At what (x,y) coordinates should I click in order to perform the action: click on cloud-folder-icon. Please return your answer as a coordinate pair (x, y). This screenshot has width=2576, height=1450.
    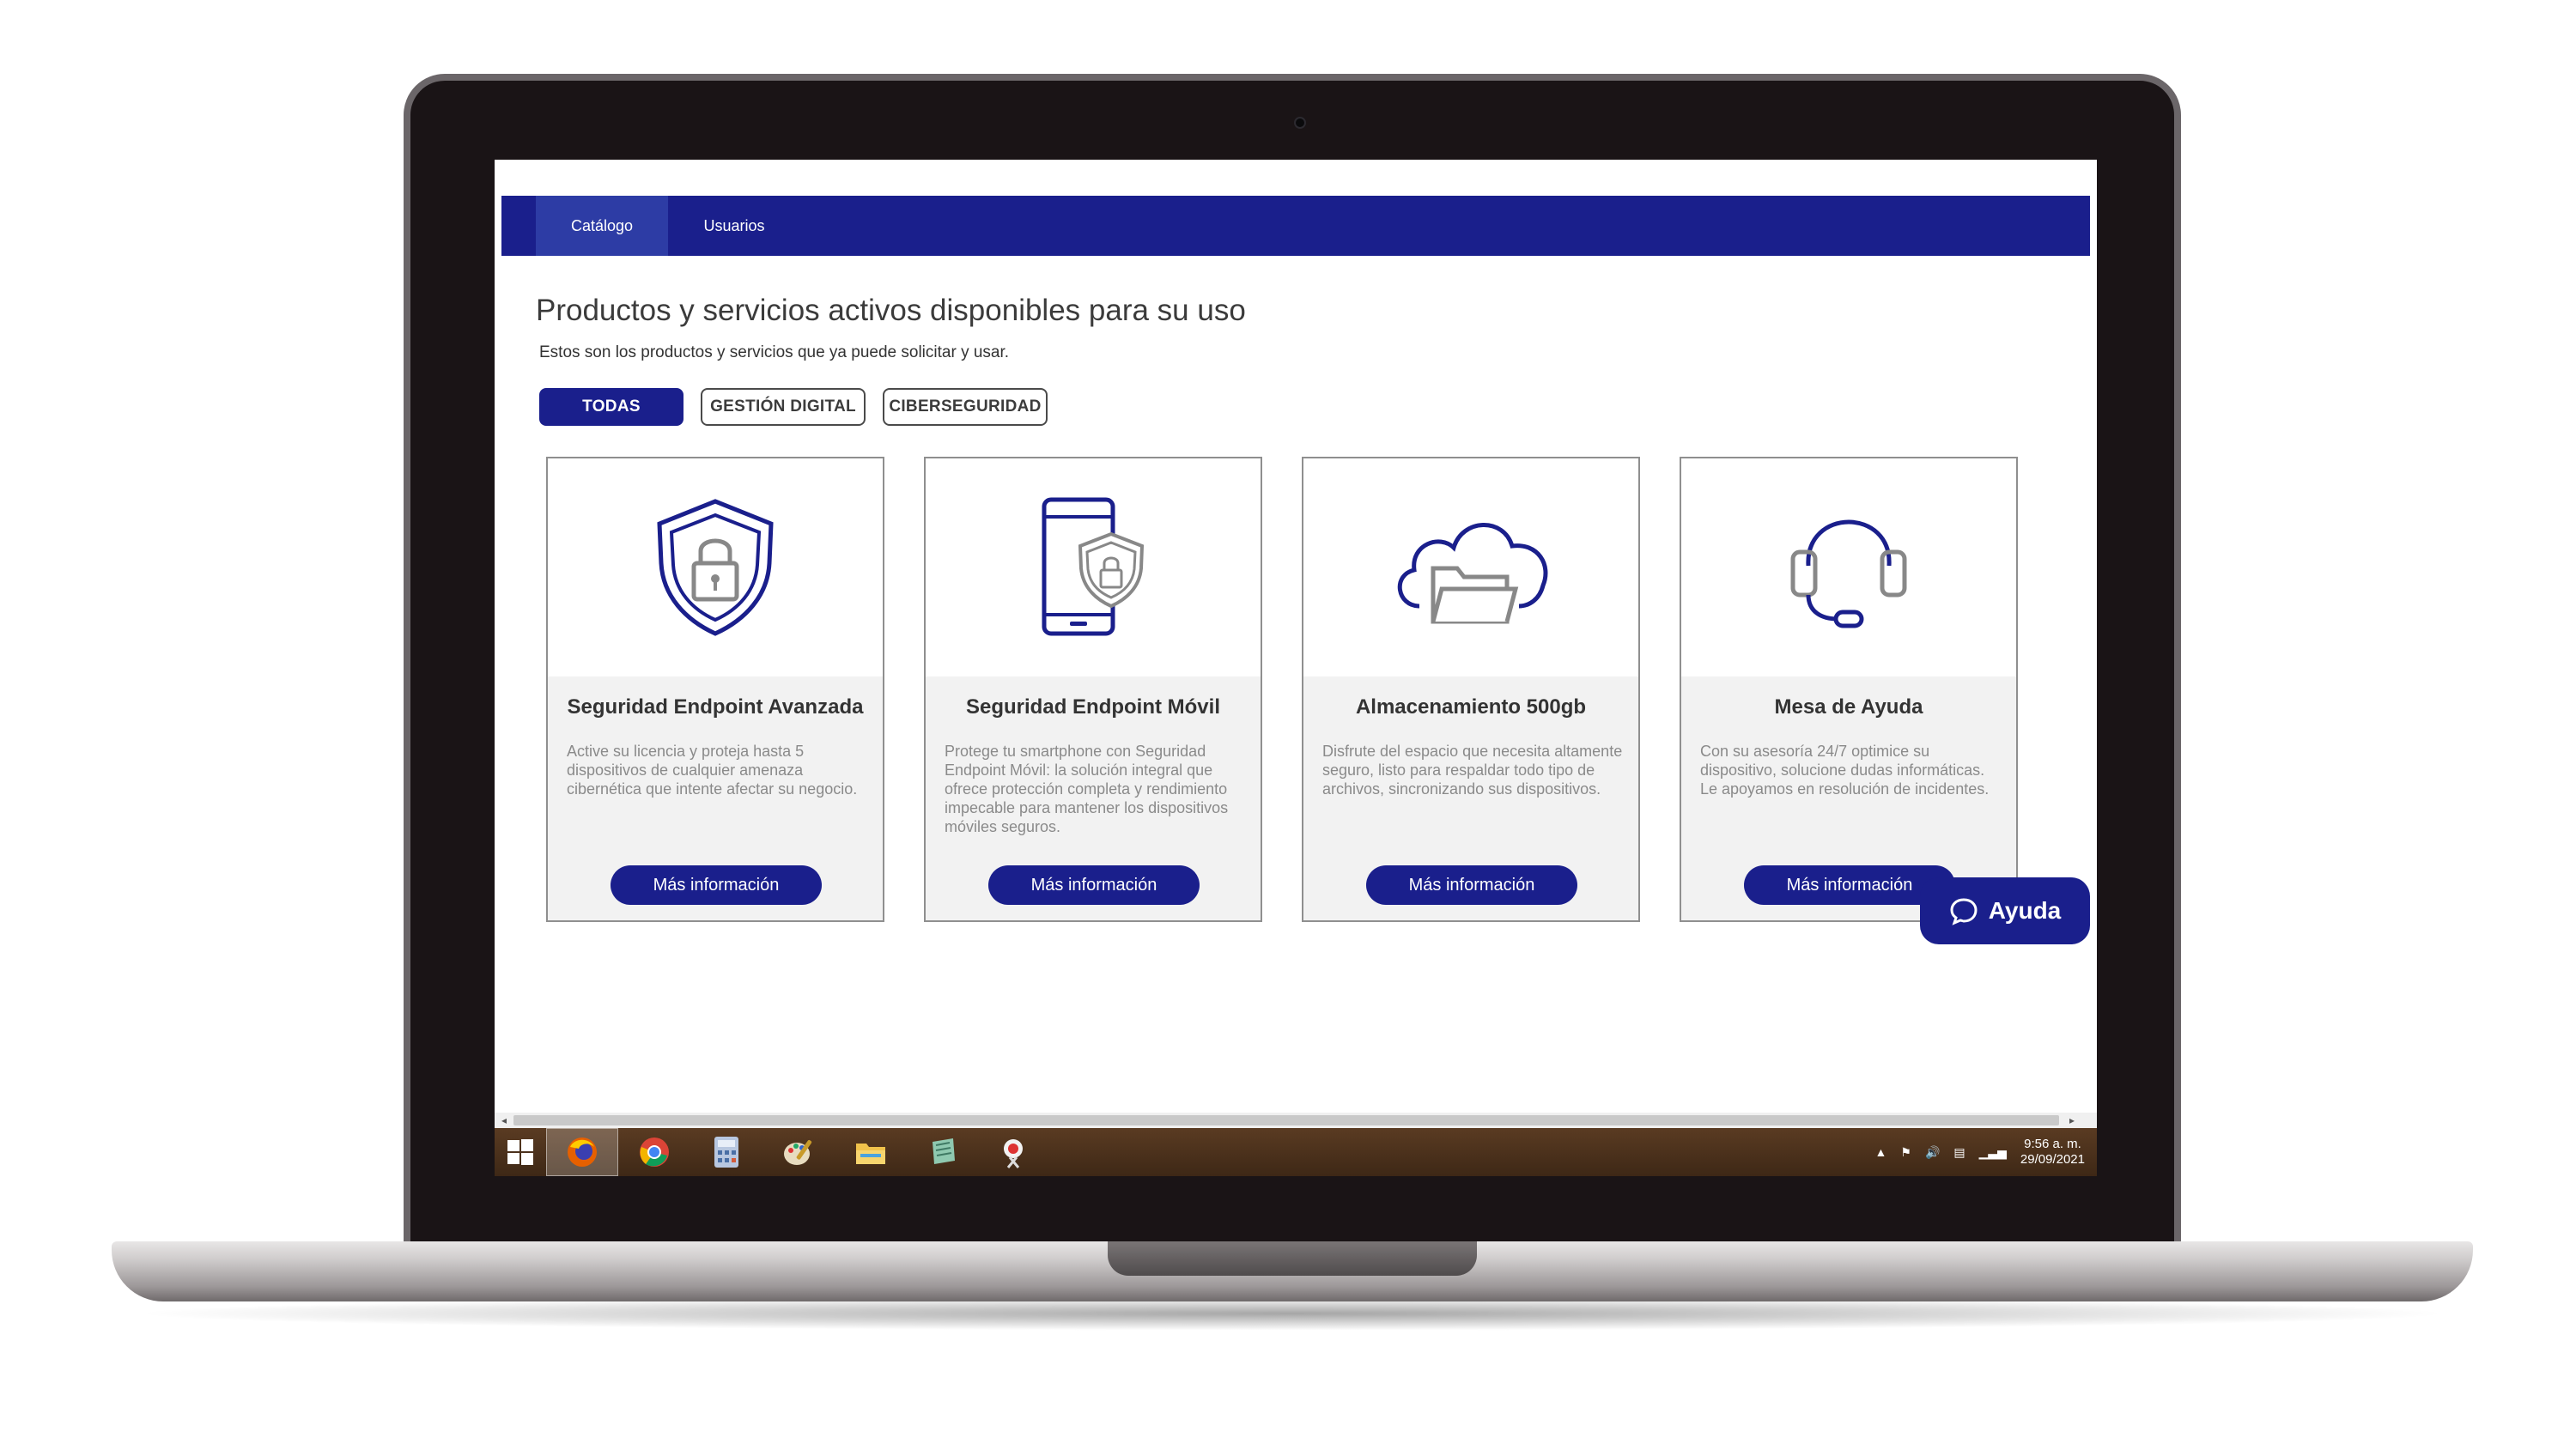
    Looking at the image, I should click on (1473, 573).